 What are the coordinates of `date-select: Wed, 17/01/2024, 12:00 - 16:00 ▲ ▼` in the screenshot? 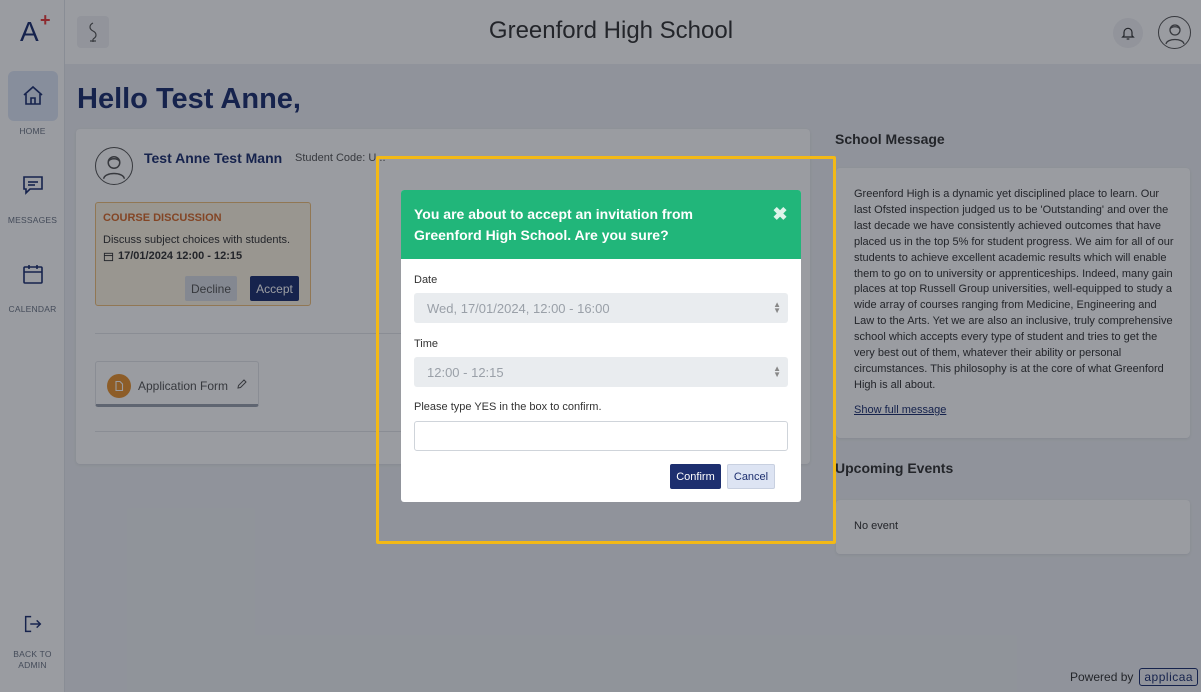 It's located at (601, 308).